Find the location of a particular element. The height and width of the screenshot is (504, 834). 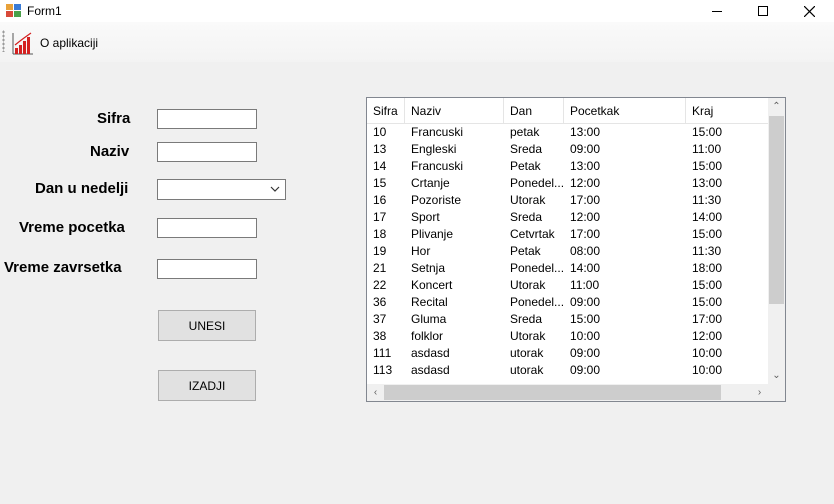

table-cell: 16 is located at coordinates (386, 200).